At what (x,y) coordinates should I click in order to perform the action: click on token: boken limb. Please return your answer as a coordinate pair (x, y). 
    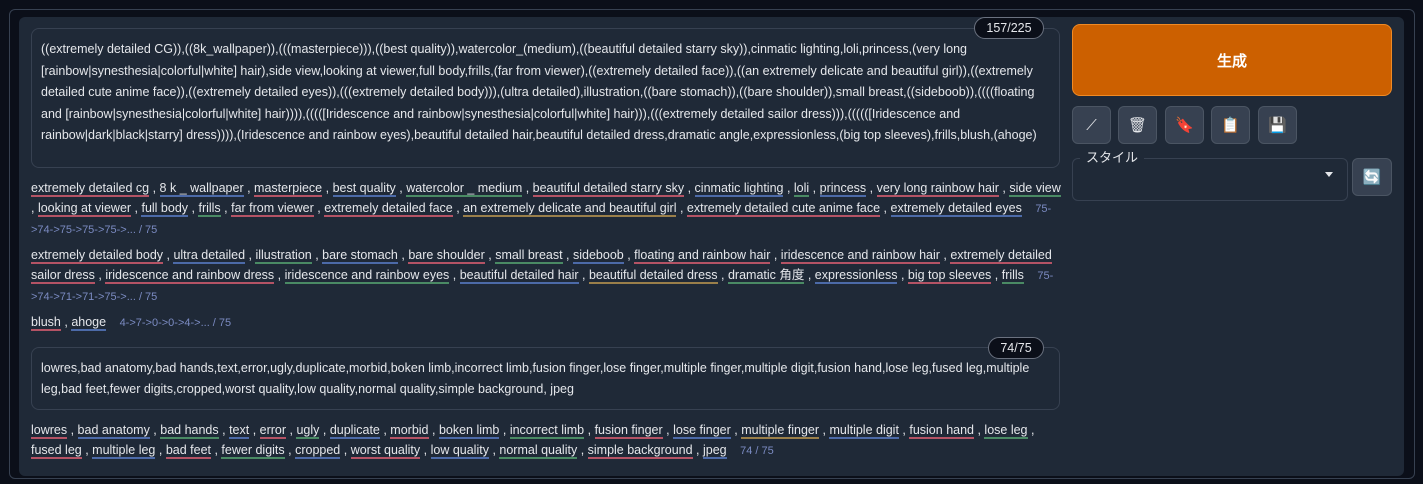
    Looking at the image, I should click on (469, 431).